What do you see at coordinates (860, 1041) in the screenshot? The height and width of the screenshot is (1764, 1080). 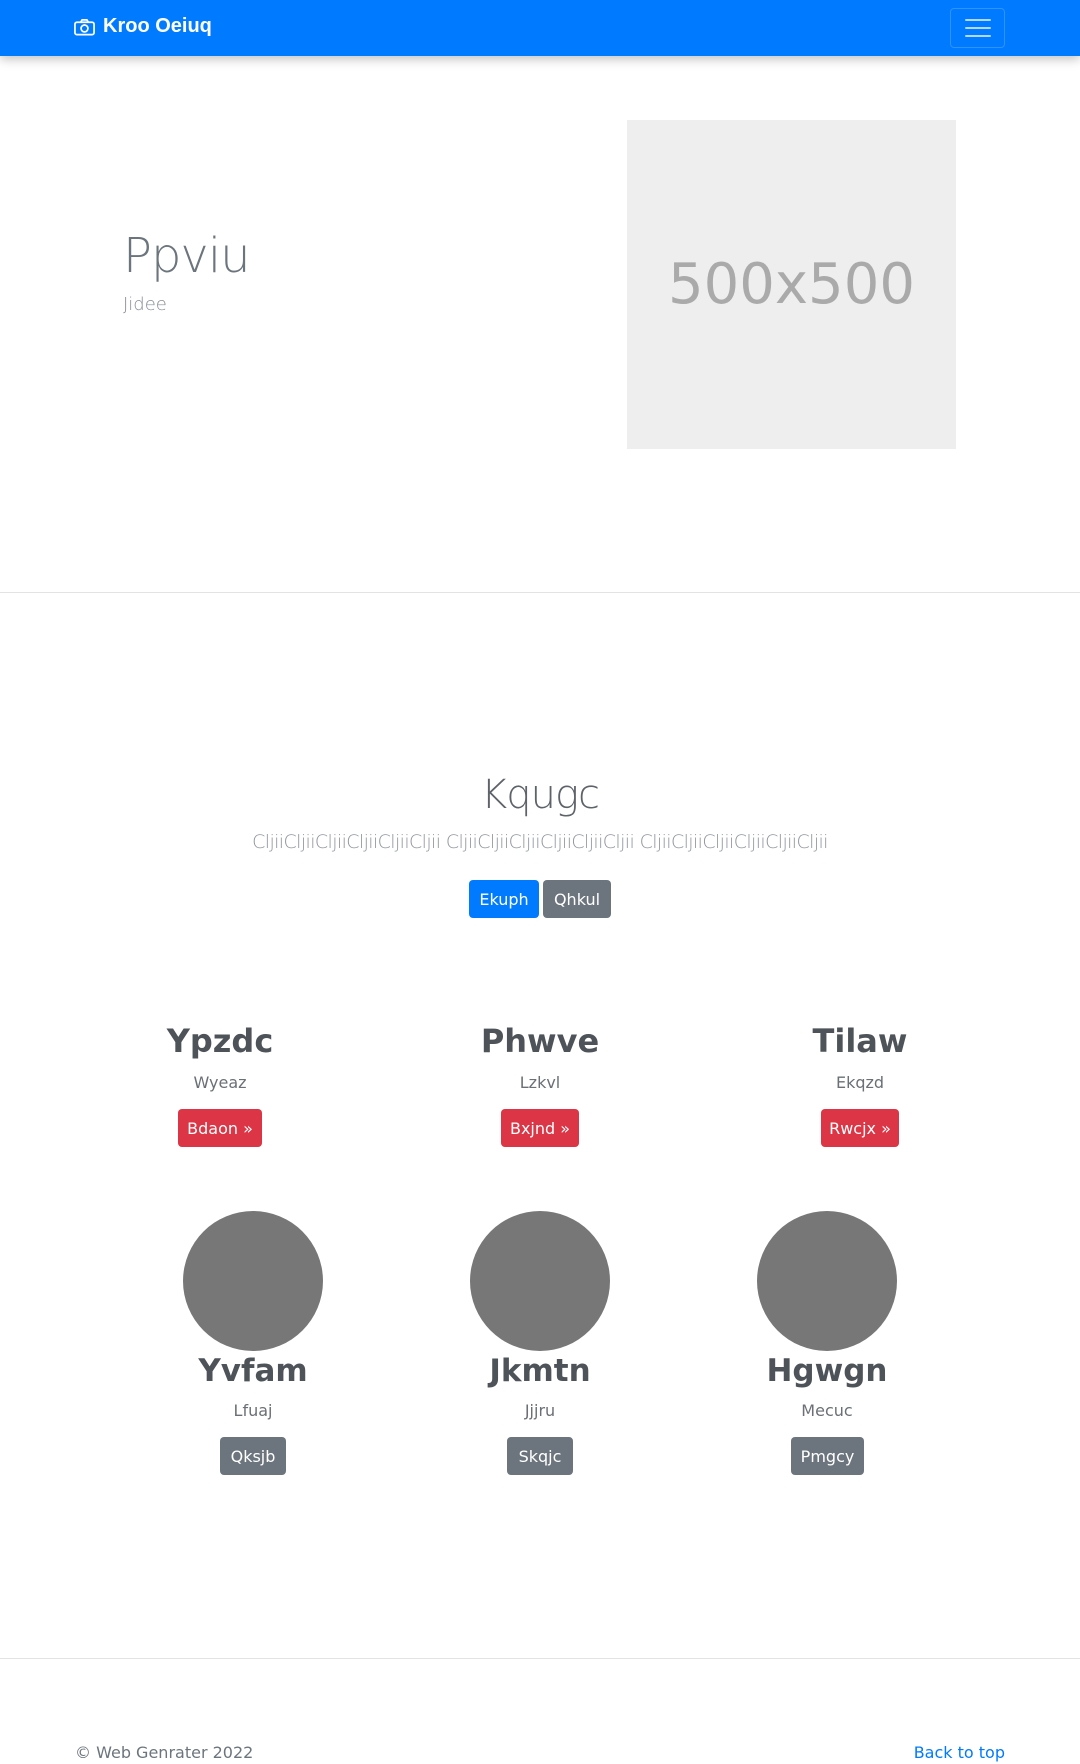 I see `feature-title: Tilaw` at bounding box center [860, 1041].